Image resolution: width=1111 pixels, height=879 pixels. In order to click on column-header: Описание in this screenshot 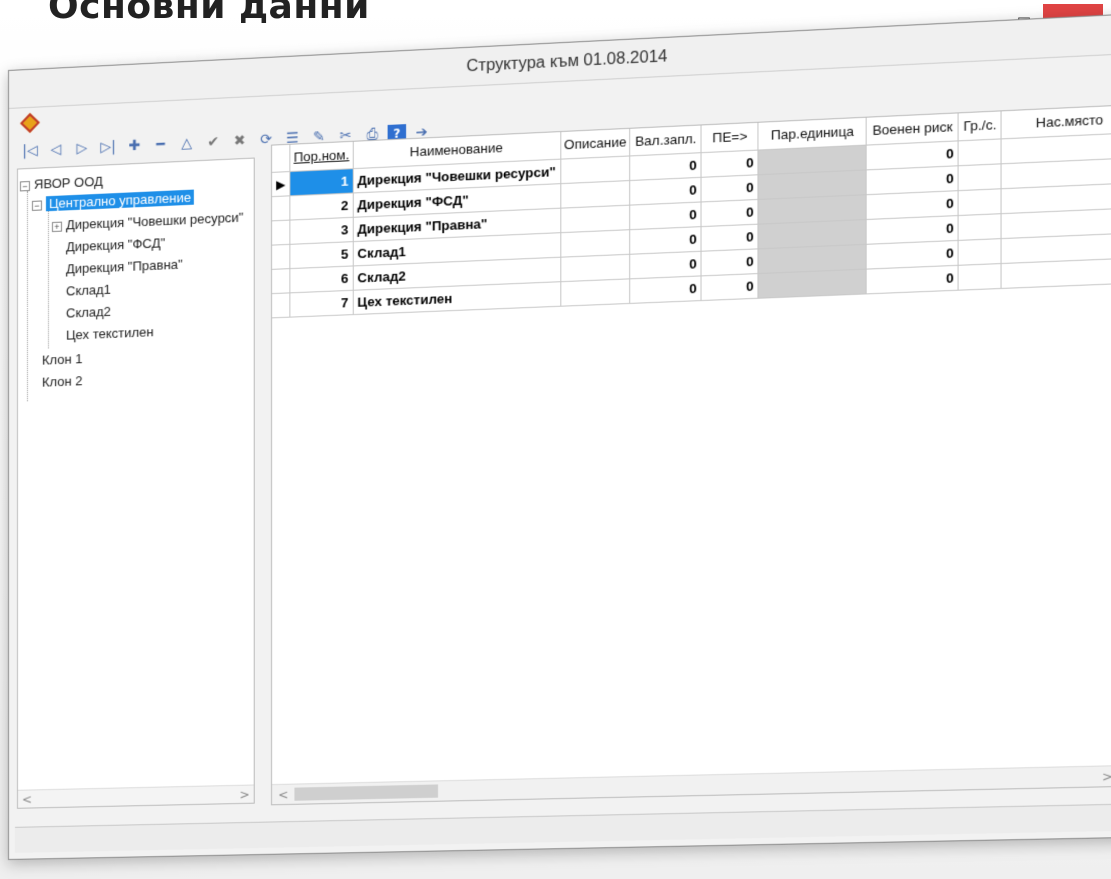, I will do `click(595, 143)`.